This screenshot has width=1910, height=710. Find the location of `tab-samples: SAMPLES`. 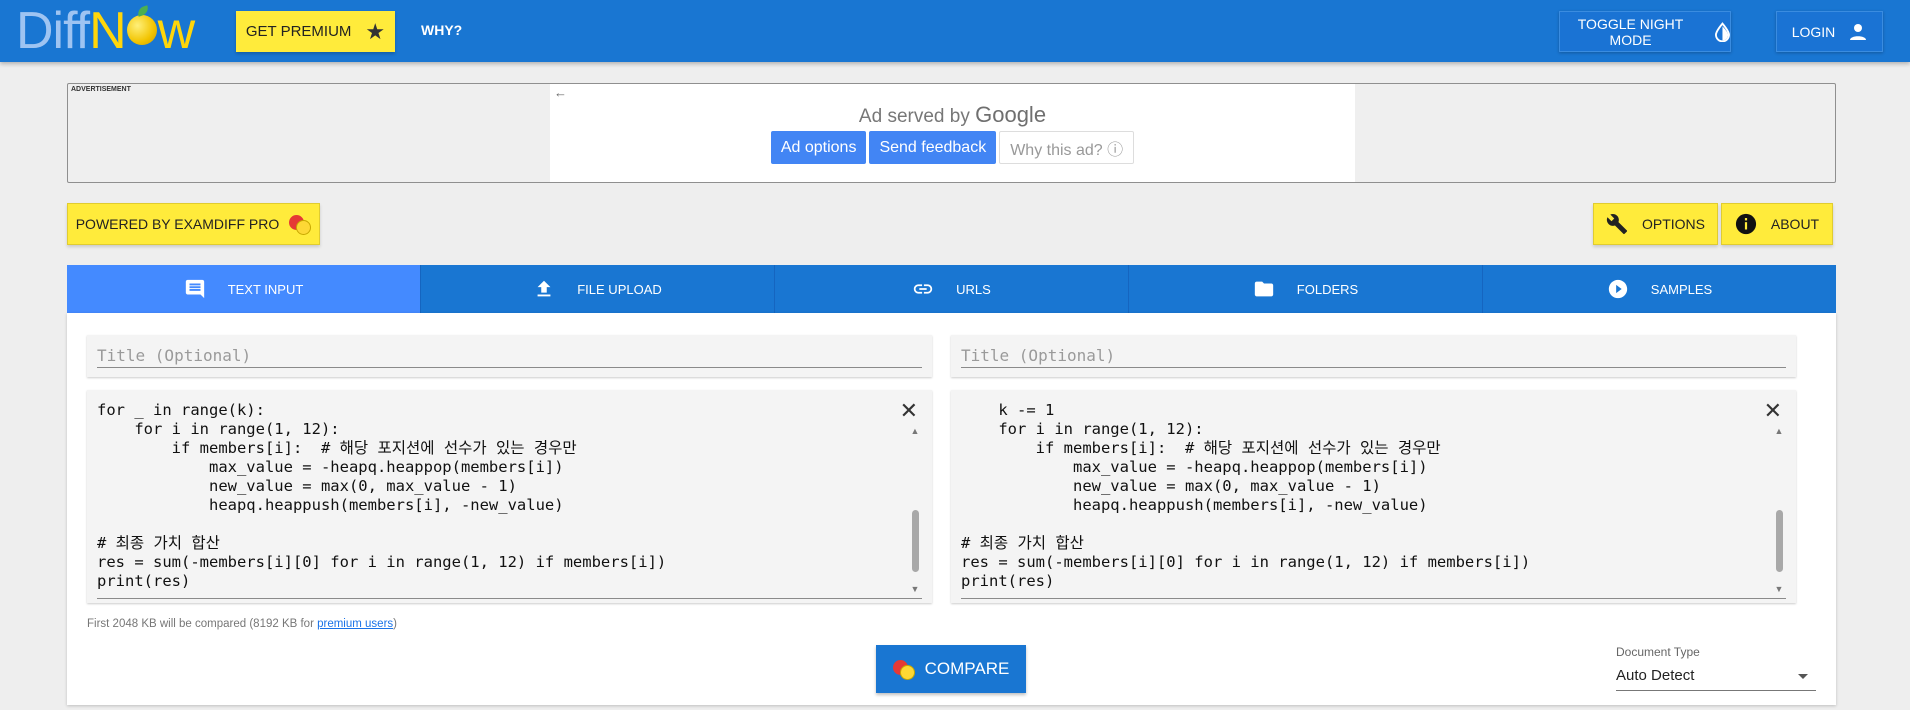

tab-samples: SAMPLES is located at coordinates (1659, 289).